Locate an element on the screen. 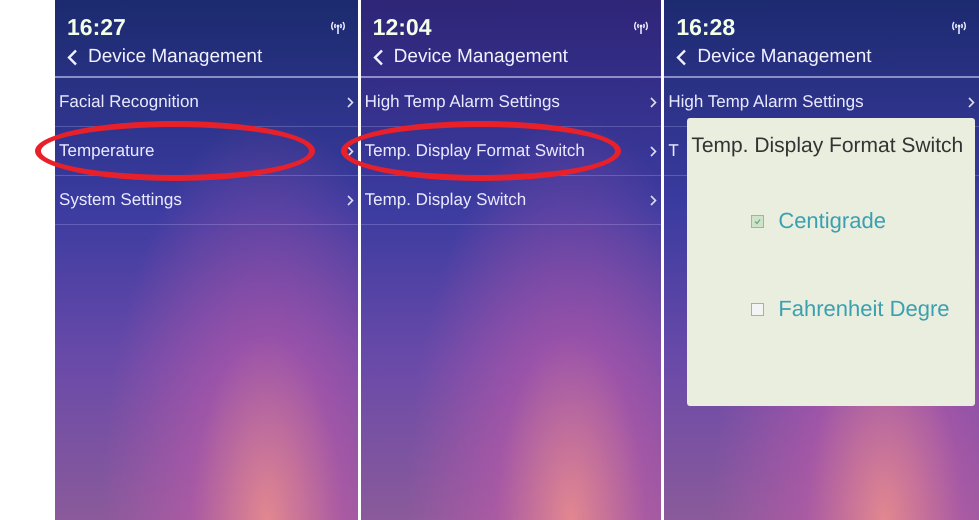  menu-item: Facial Recognition is located at coordinates (206, 102).